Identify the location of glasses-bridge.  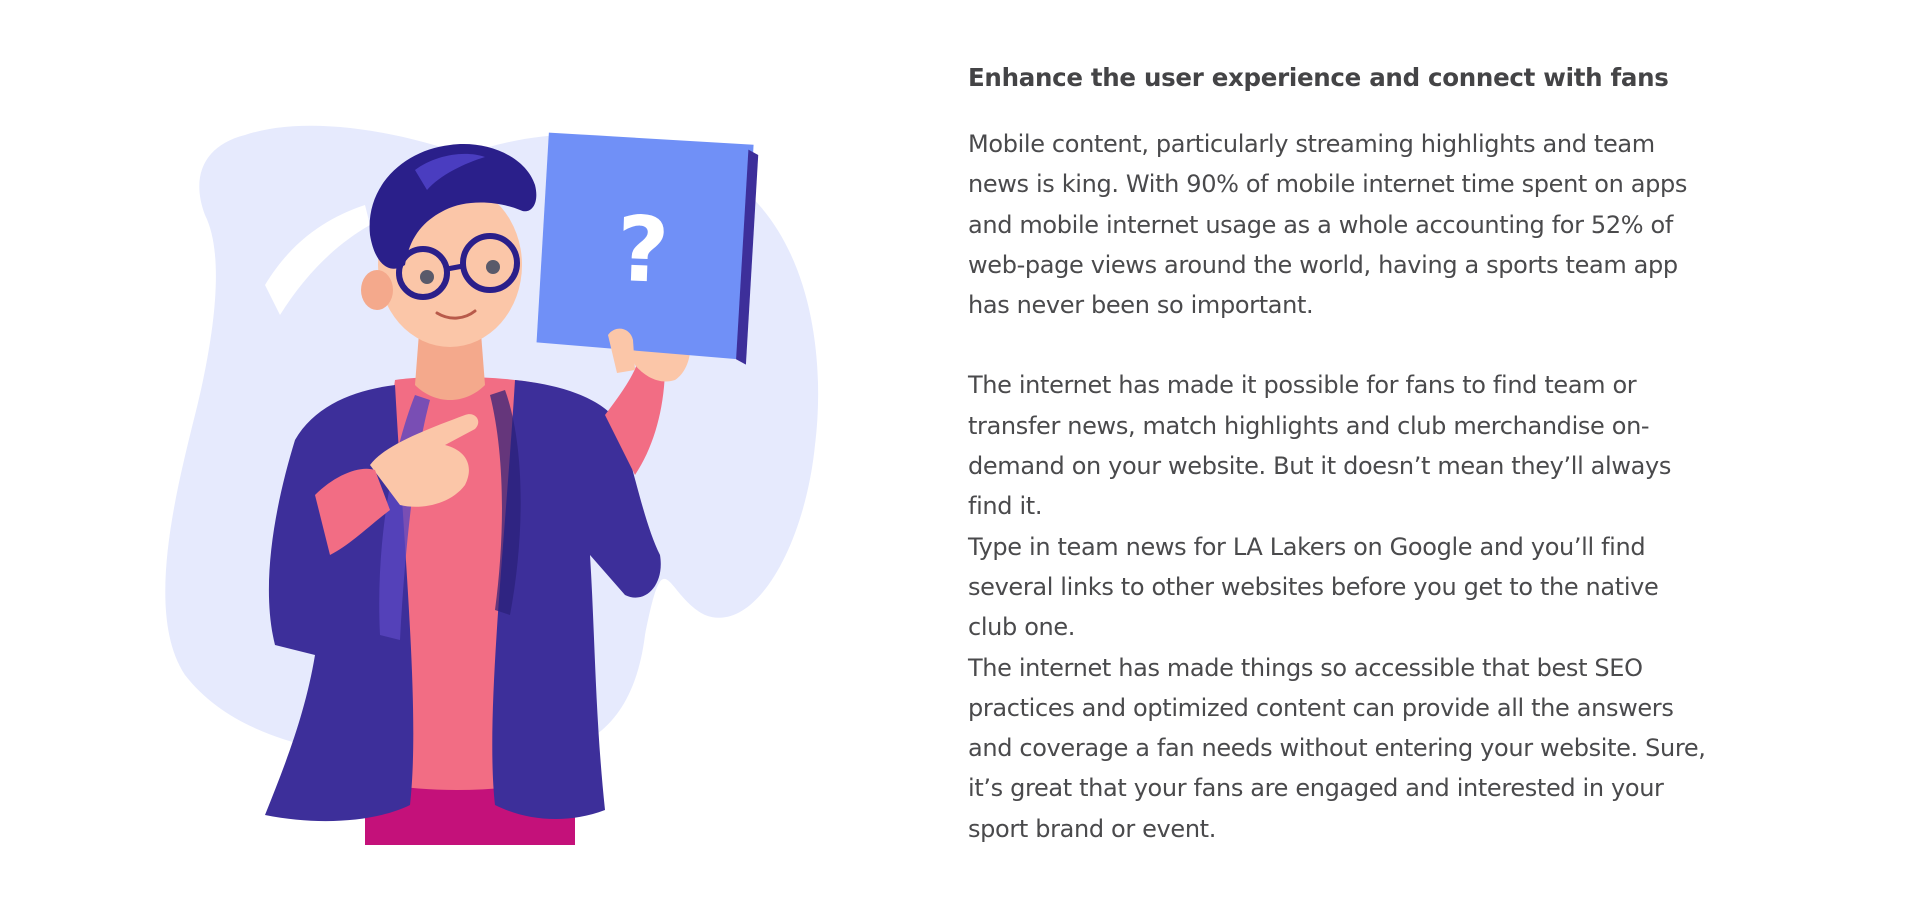
(455, 267).